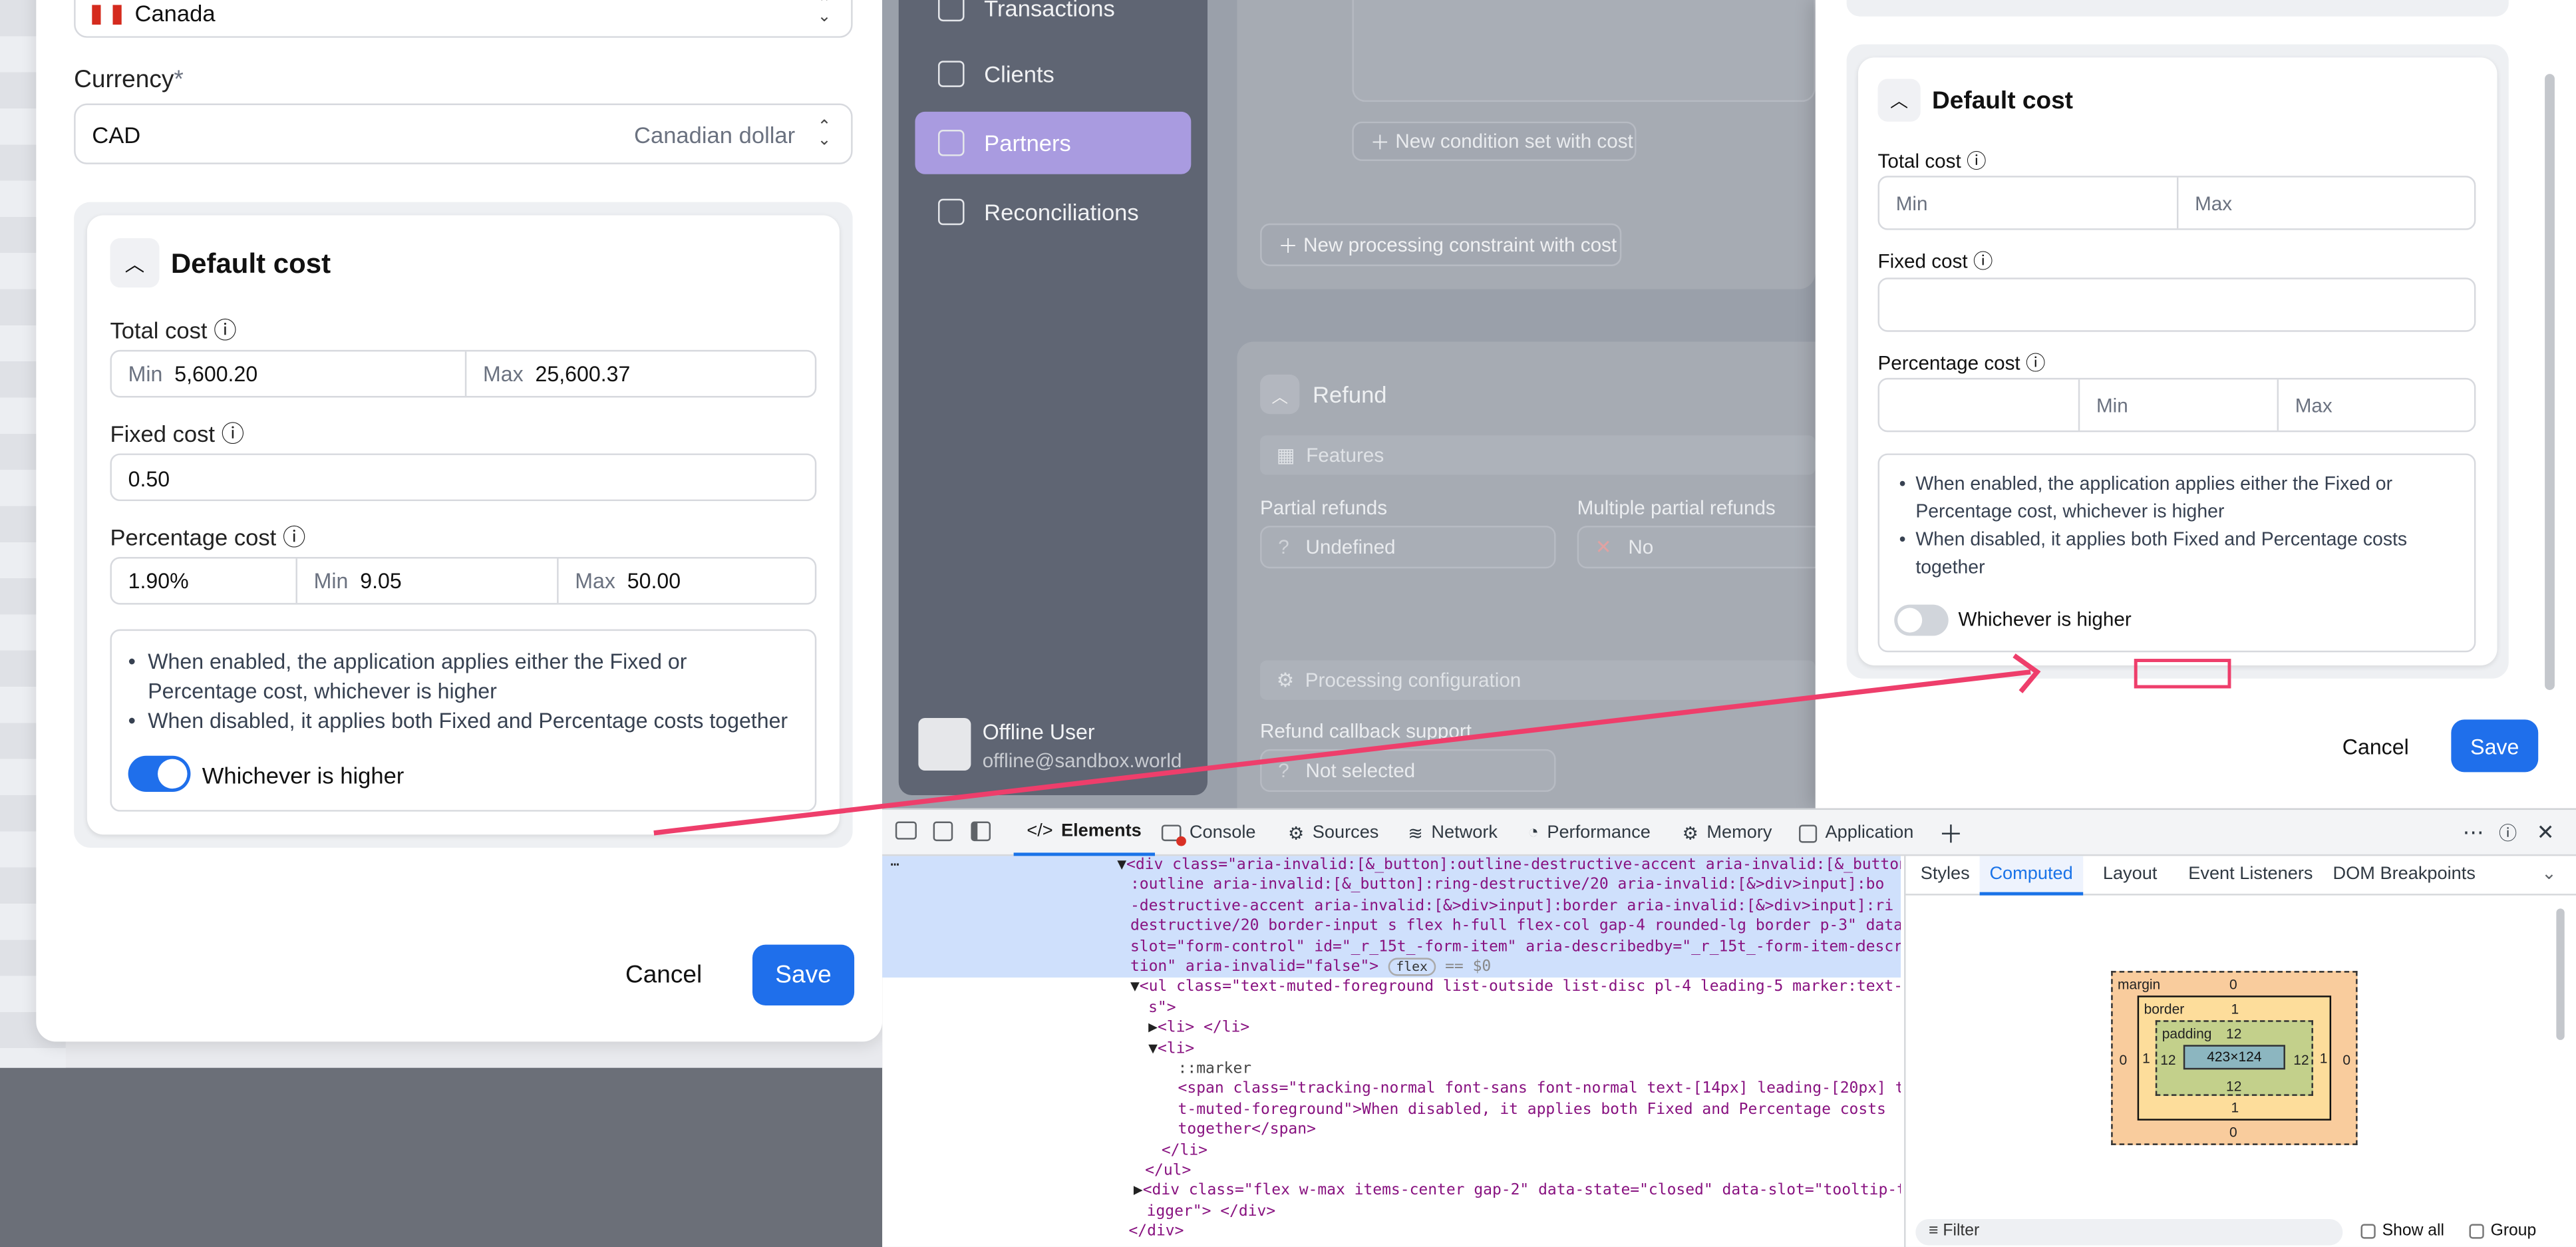  I want to click on percentage-input, so click(1978, 405).